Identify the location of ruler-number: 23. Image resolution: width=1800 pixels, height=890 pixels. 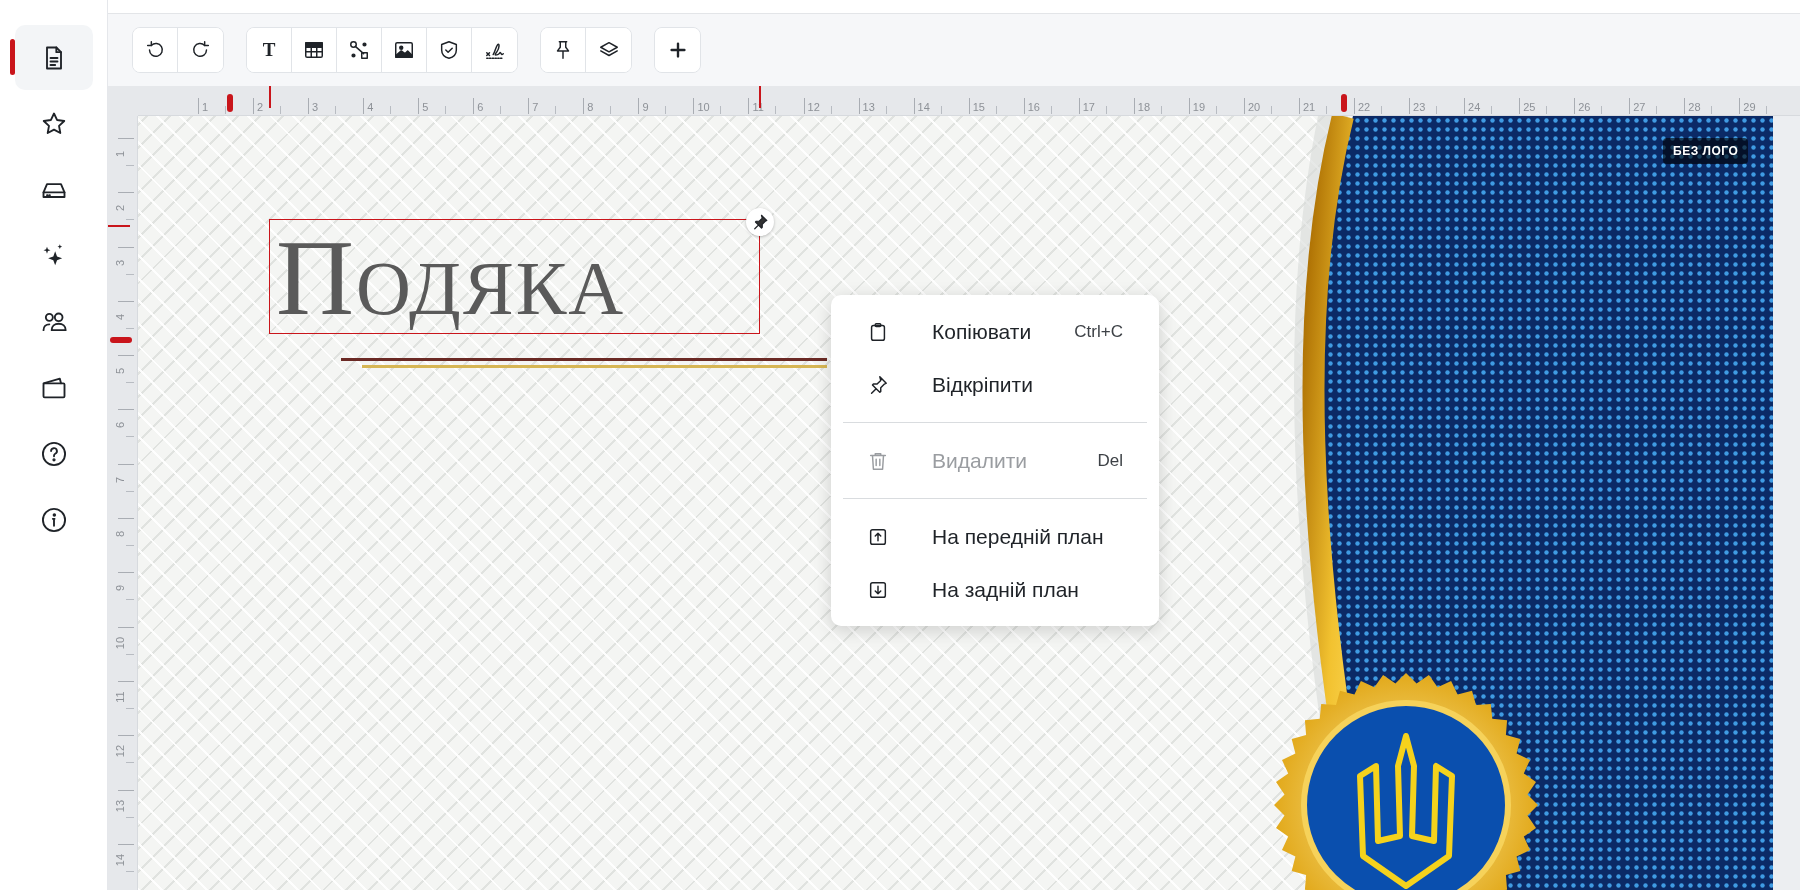
(1419, 107).